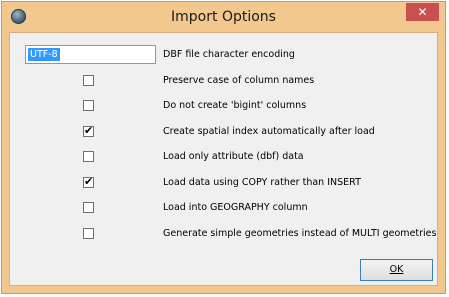 This screenshot has height=297, width=449. I want to click on close-button: ✕, so click(422, 12).